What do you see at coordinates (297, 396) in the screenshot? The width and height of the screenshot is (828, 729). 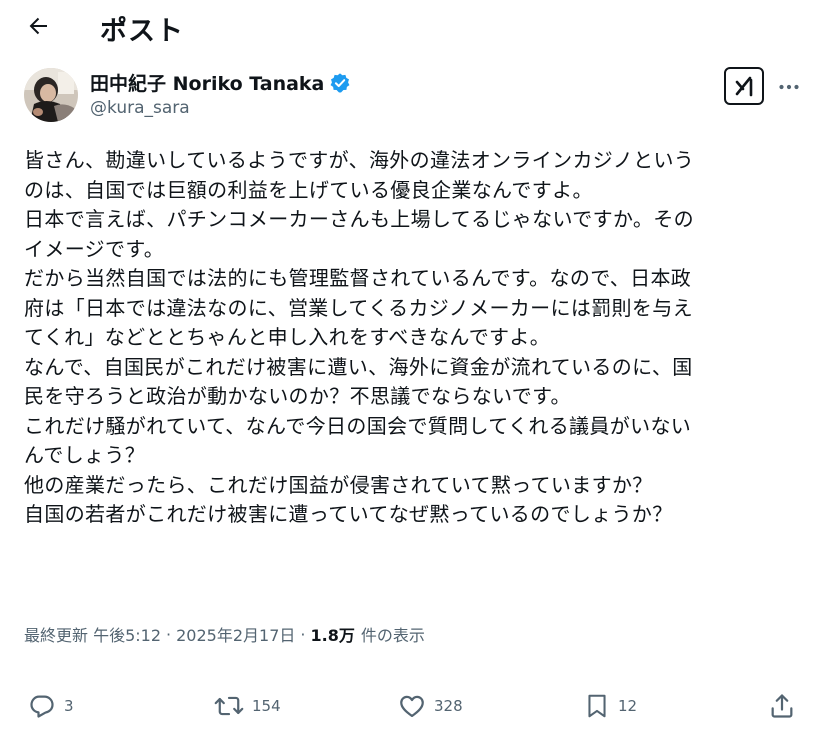 I see `post-line: 民を守ろうと政治が動かないのか？不思議でならないです。` at bounding box center [297, 396].